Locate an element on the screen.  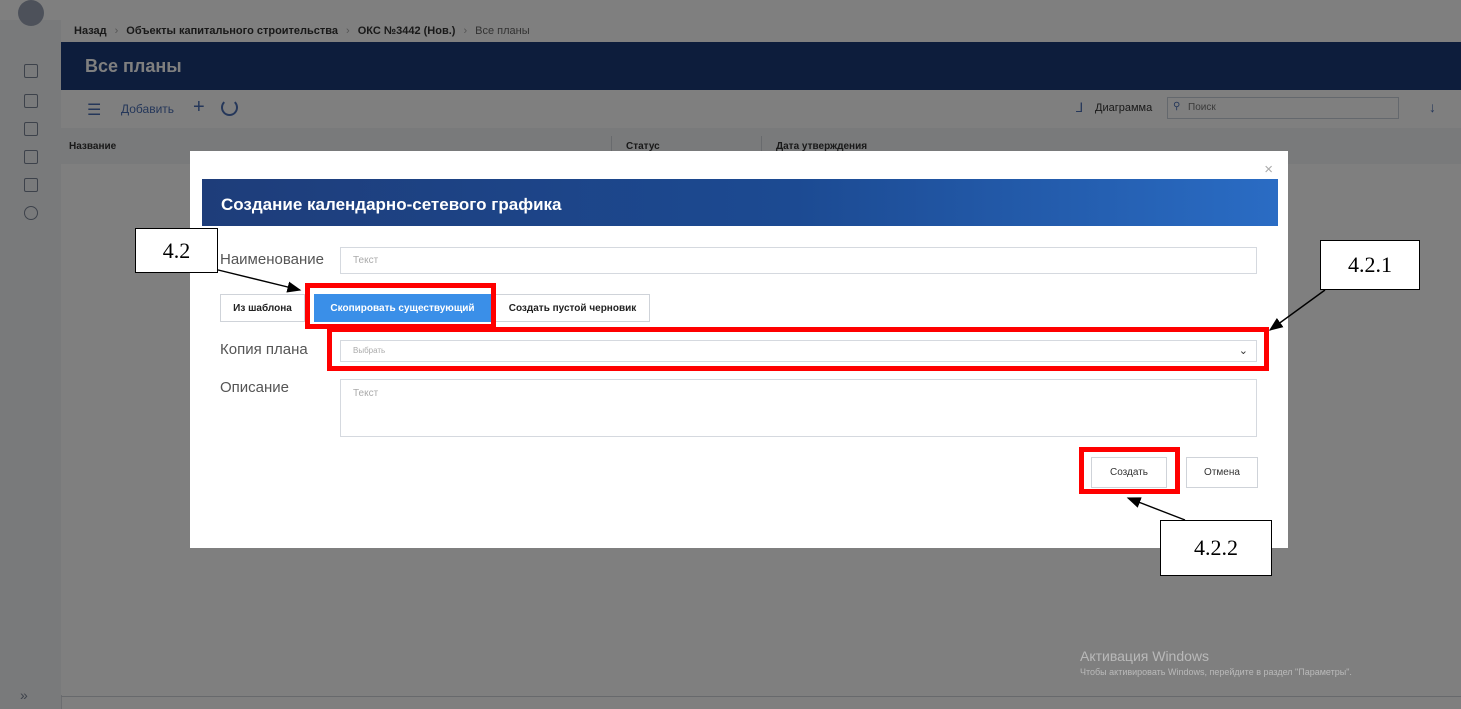
windows-activation-title: Активация Windows is located at coordinates (1145, 656).